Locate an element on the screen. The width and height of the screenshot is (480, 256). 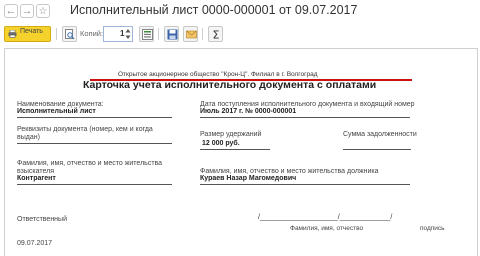
deduction-value: 12 000 руб. is located at coordinates (221, 143).